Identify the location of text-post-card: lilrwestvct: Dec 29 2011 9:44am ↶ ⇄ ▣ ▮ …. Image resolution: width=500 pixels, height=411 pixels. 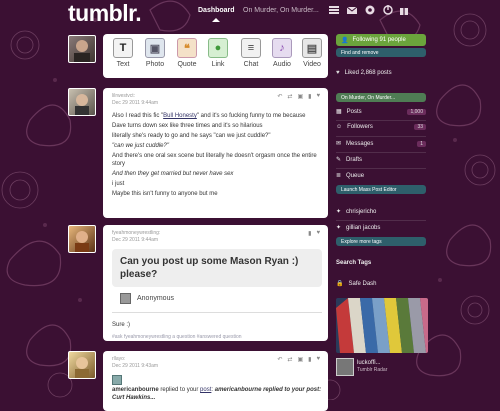
(215, 153).